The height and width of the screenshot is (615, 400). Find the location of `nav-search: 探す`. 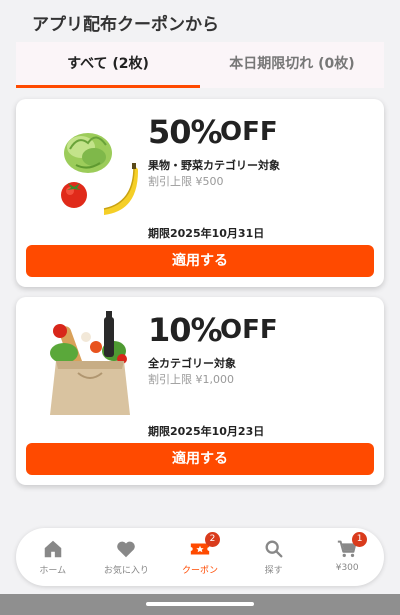

nav-search: 探す is located at coordinates (274, 557).